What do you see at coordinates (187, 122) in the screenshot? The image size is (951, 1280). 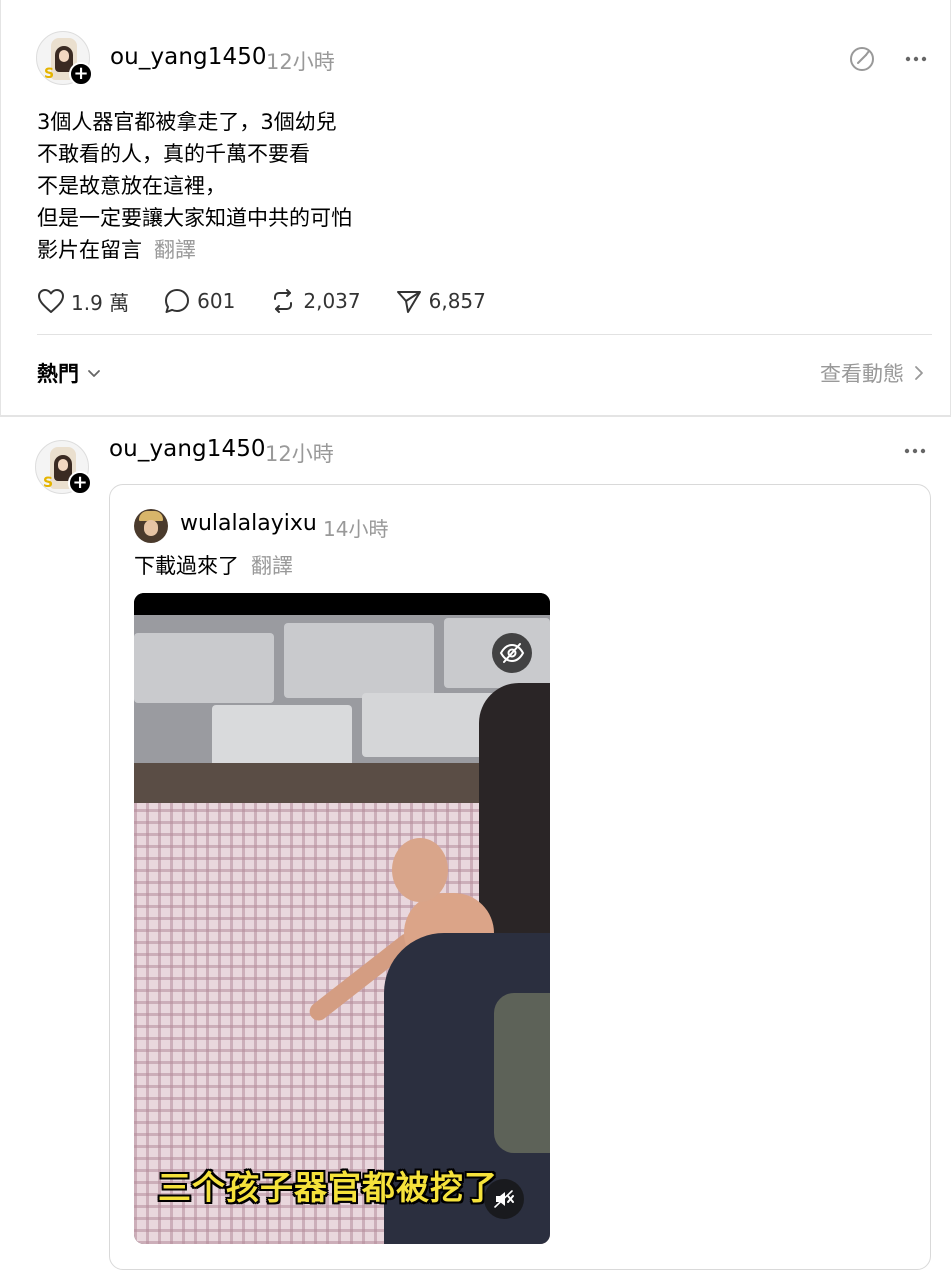 I see `post-text-line: 3個人器官都被拿走了，3個幼兒` at bounding box center [187, 122].